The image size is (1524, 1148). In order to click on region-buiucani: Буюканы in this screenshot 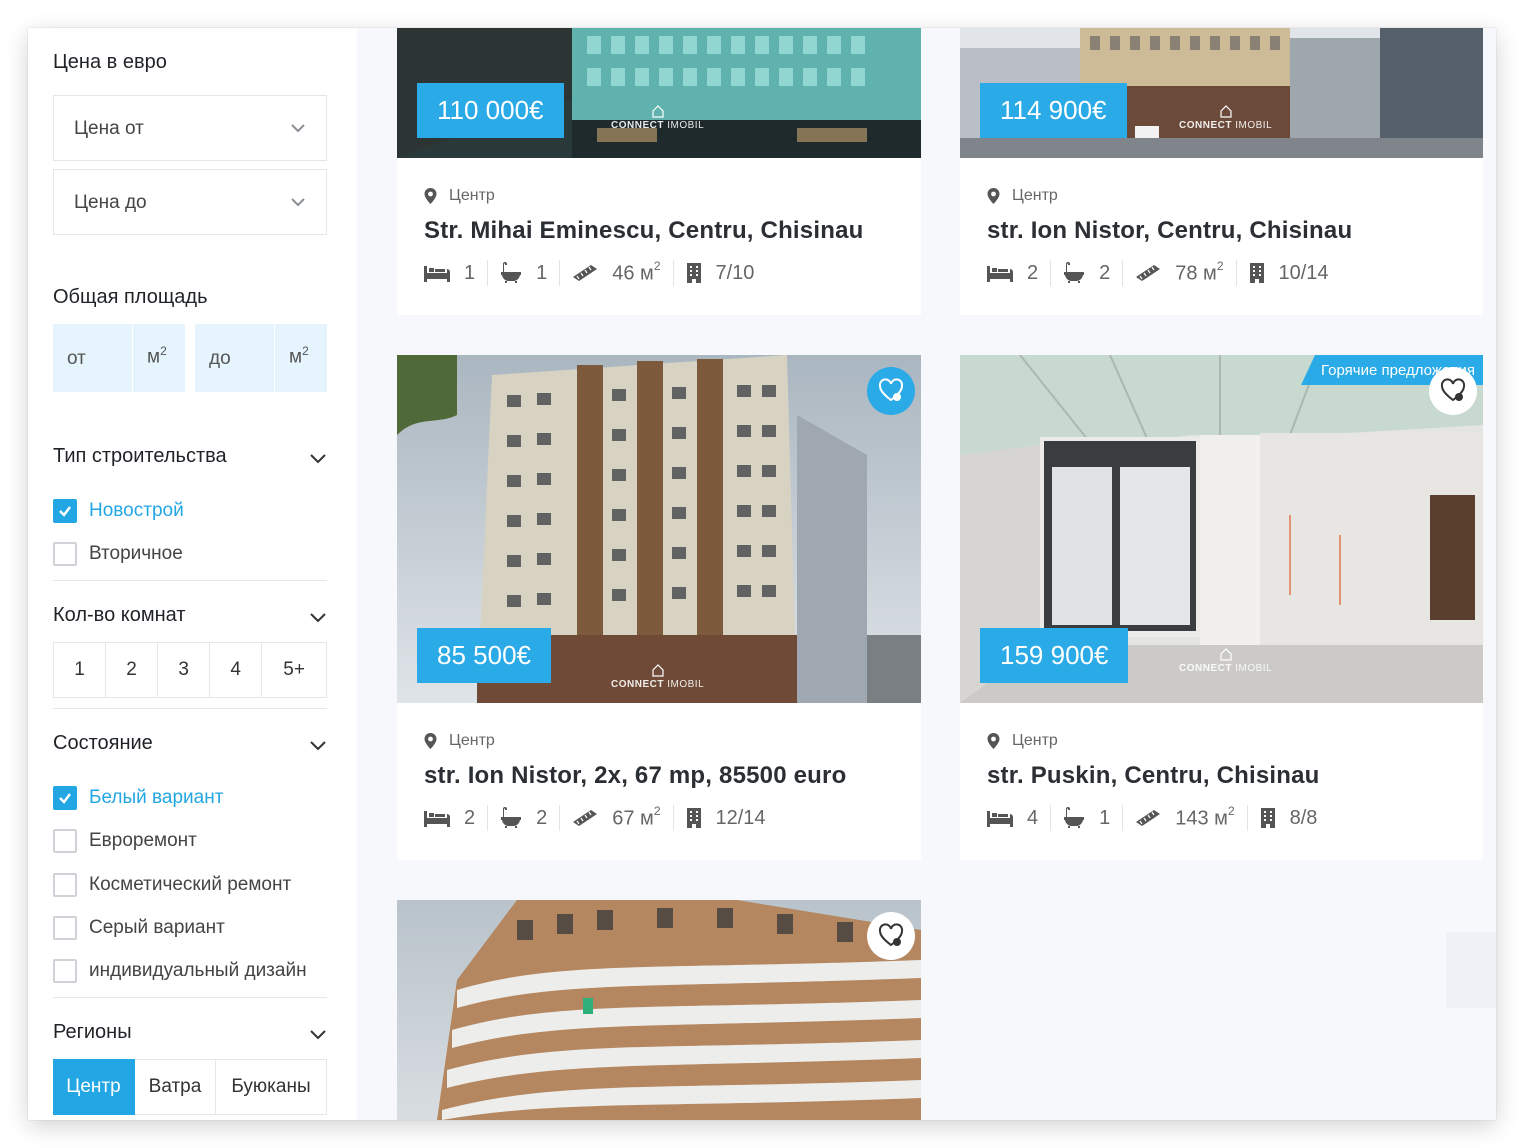, I will do `click(271, 1087)`.